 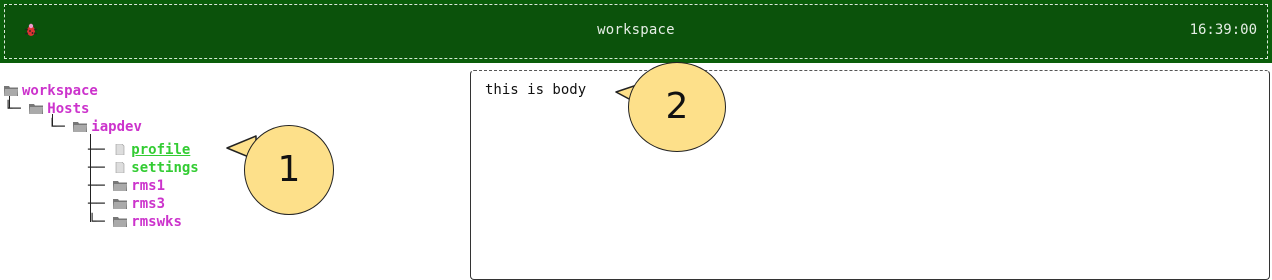 What do you see at coordinates (148, 186) in the screenshot?
I see `tree-label-rms1: rms1` at bounding box center [148, 186].